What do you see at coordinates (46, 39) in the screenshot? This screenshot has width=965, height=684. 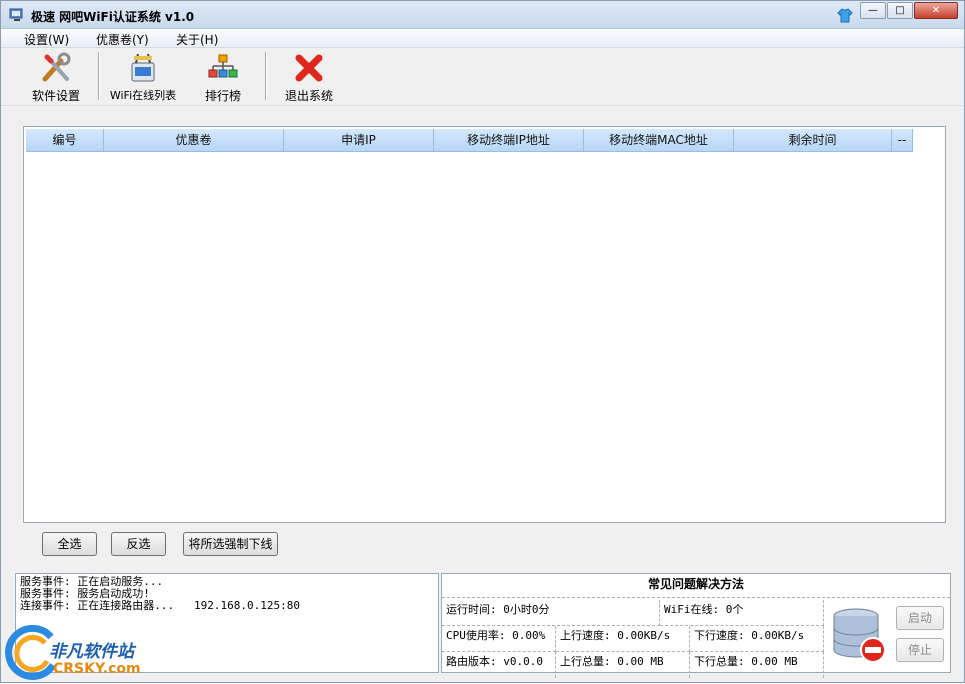 I see `menu-settings: 设置(W)` at bounding box center [46, 39].